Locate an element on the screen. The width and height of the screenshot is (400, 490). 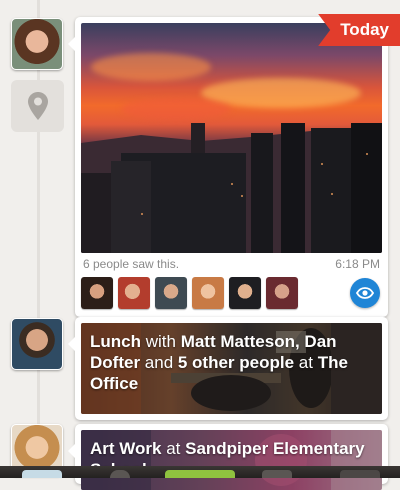
today-banner: Today is located at coordinates (359, 30).